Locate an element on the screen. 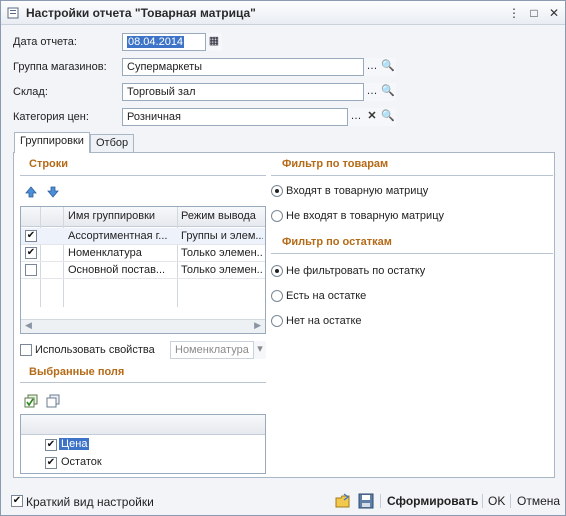 The height and width of the screenshot is (516, 566). clear-icon: ✕ is located at coordinates (372, 117).